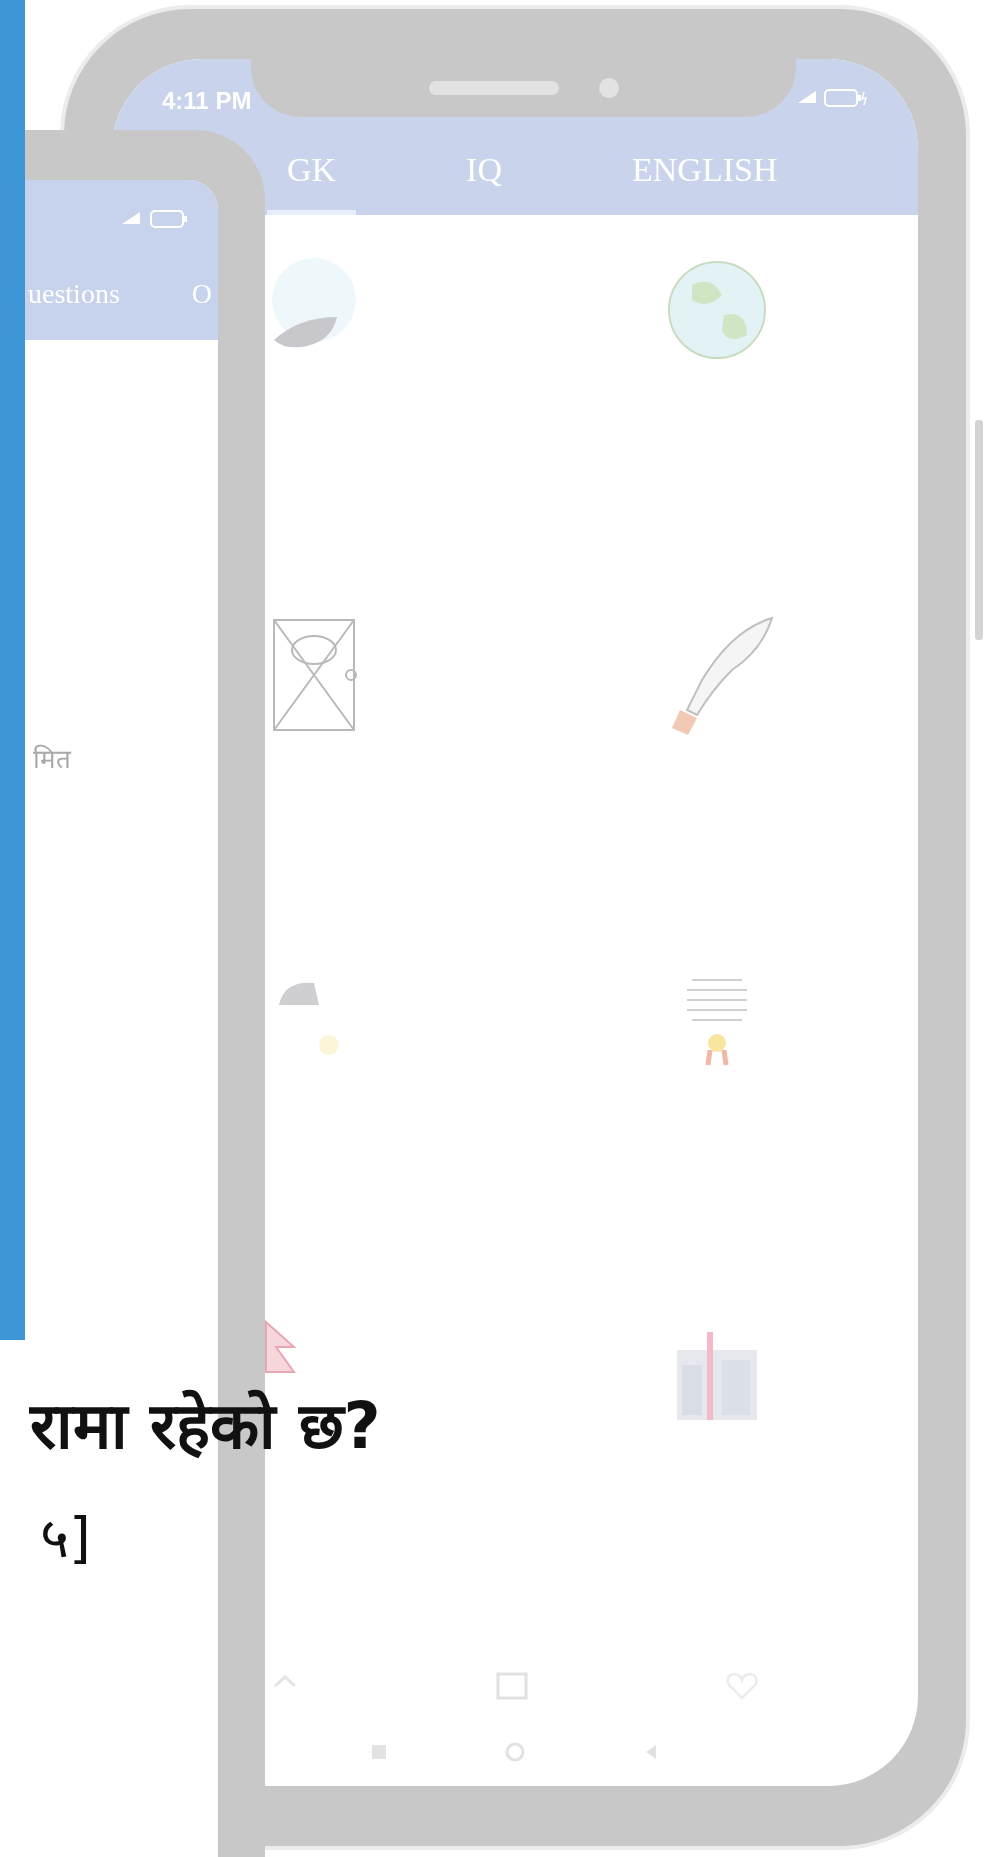 Image resolution: width=996 pixels, height=1857 pixels. Describe the element at coordinates (512, 1686) in the screenshot. I see `grid-icon` at that location.